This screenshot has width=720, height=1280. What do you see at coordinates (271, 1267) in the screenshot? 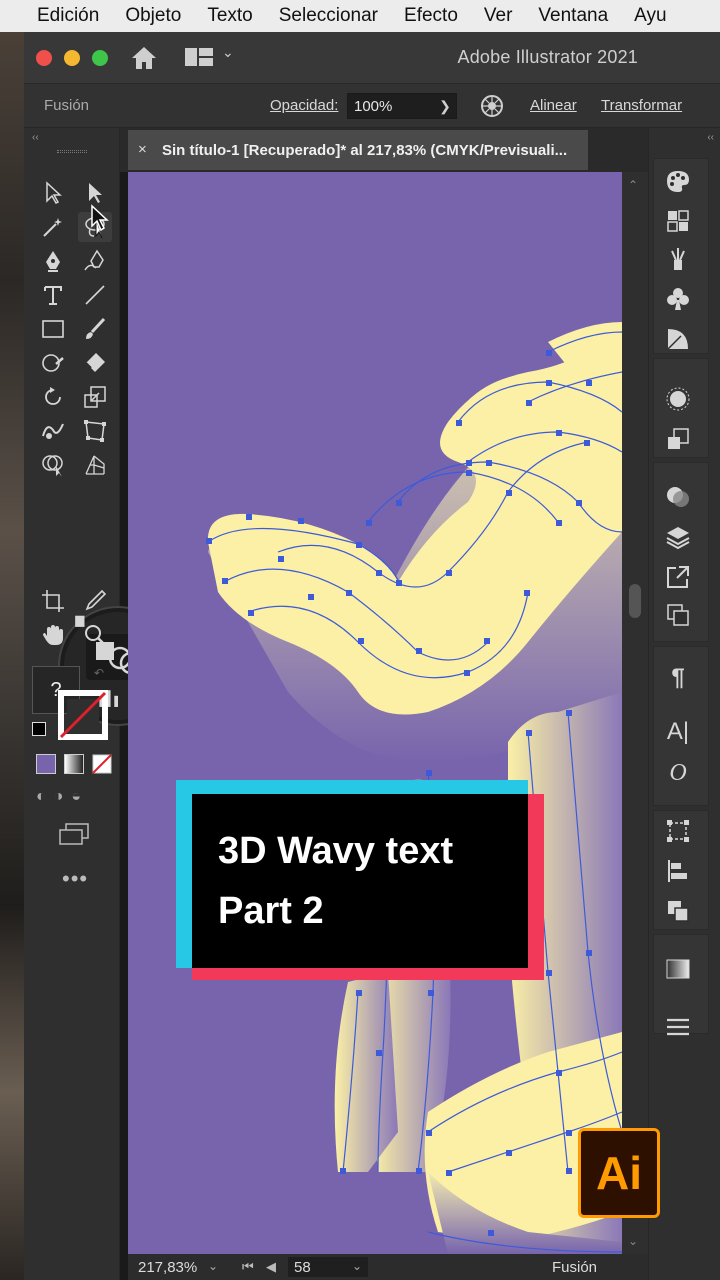
I see `previous-artboard-icon: ◀` at bounding box center [271, 1267].